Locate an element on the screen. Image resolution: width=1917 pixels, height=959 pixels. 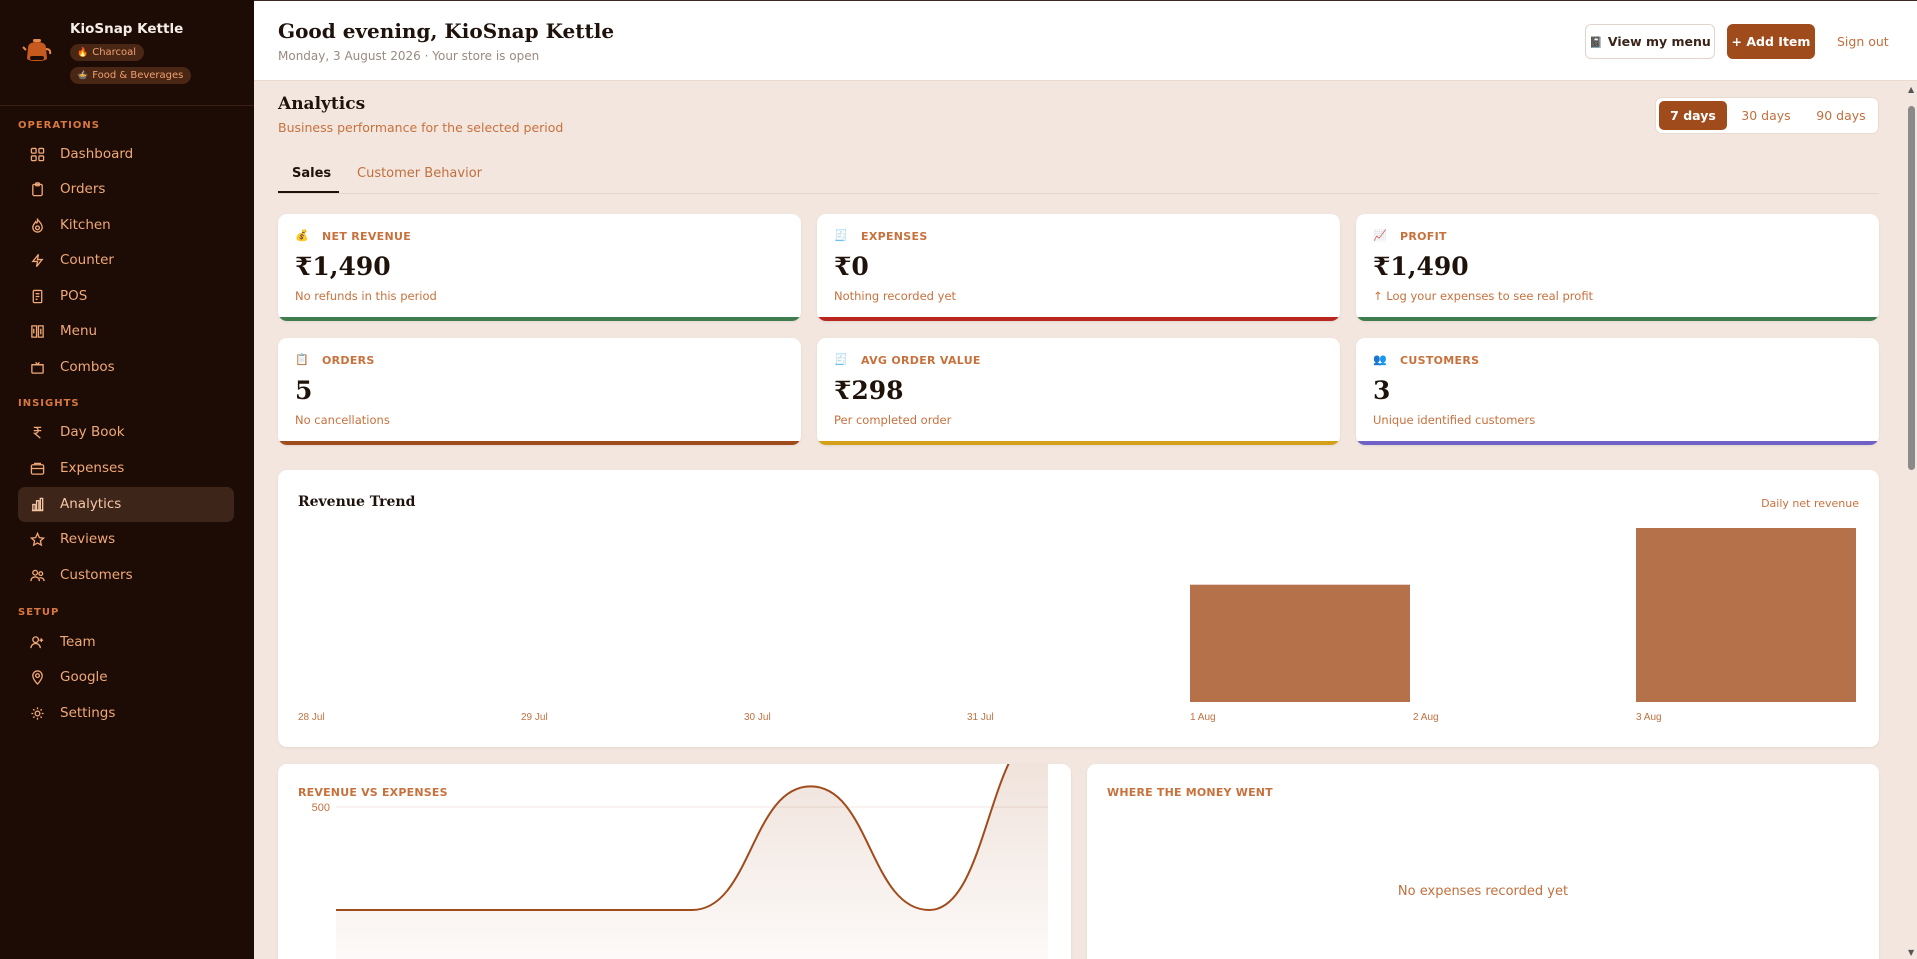
flame-icon is located at coordinates (37, 225).